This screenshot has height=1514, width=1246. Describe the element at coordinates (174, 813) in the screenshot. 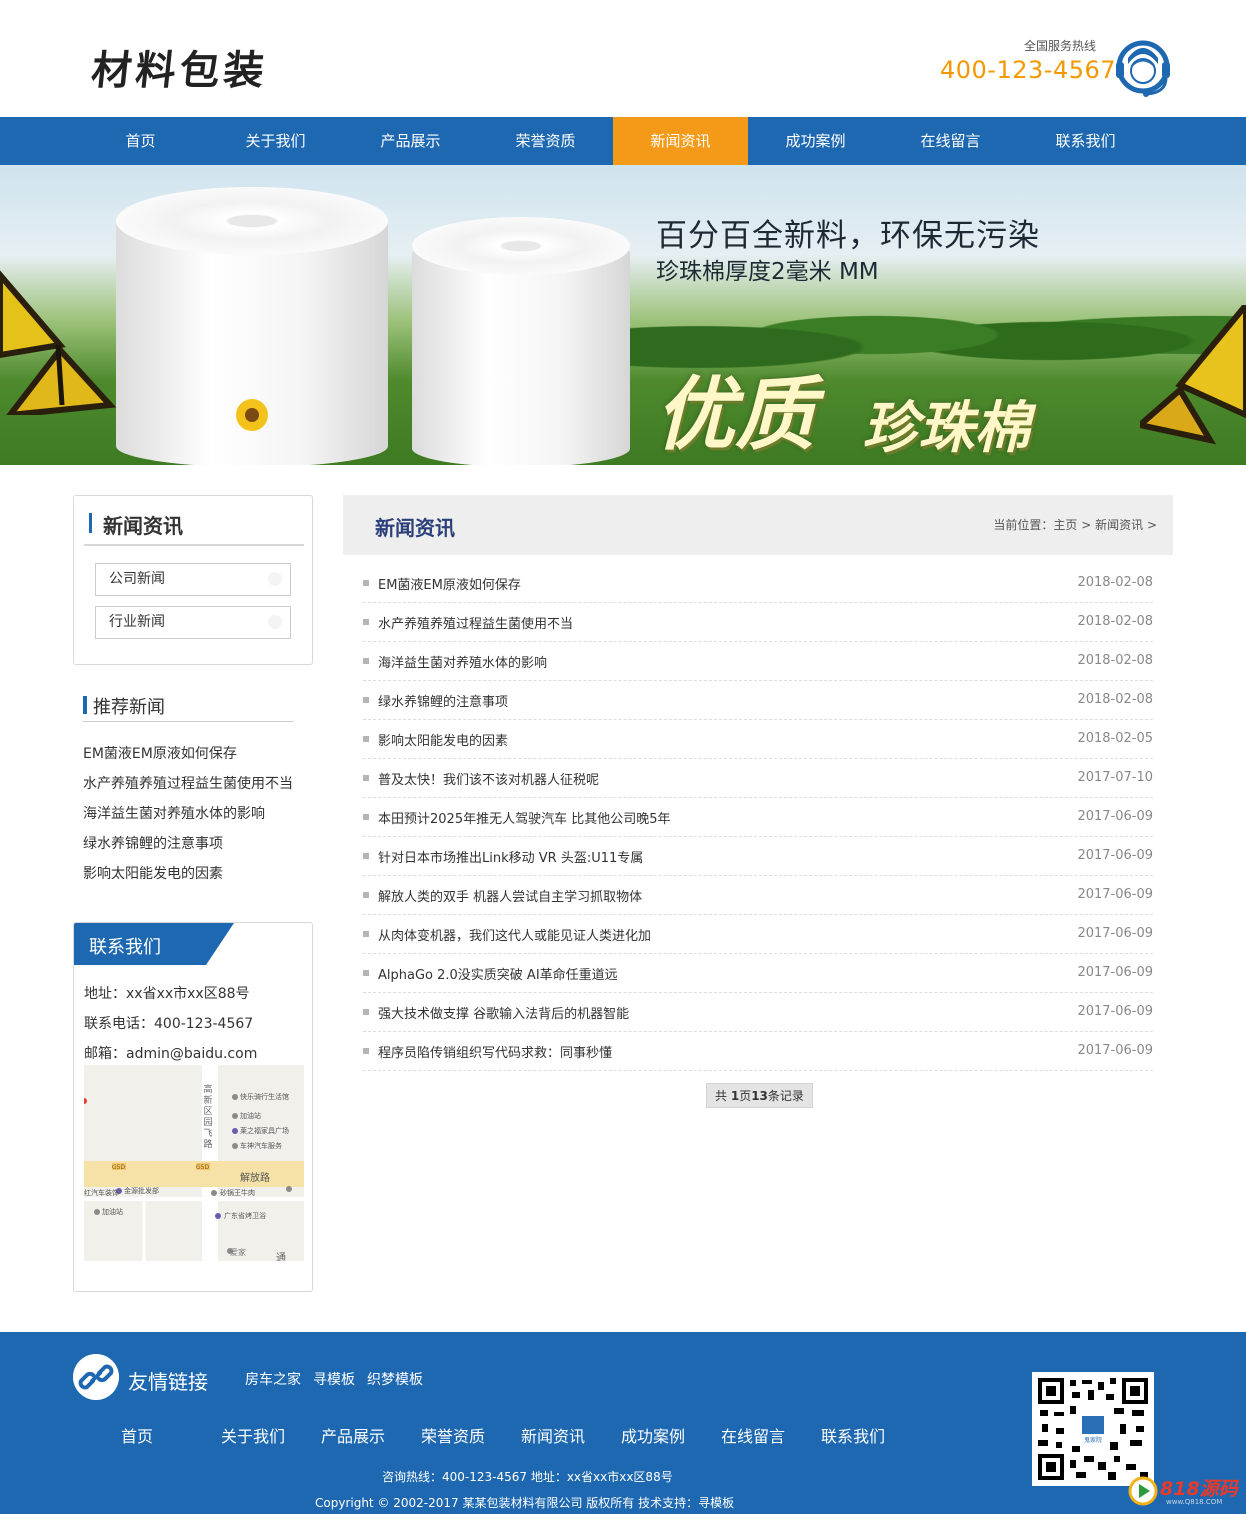

I see `recommend-item: 海洋益生菌对养殖水体的影响` at that location.